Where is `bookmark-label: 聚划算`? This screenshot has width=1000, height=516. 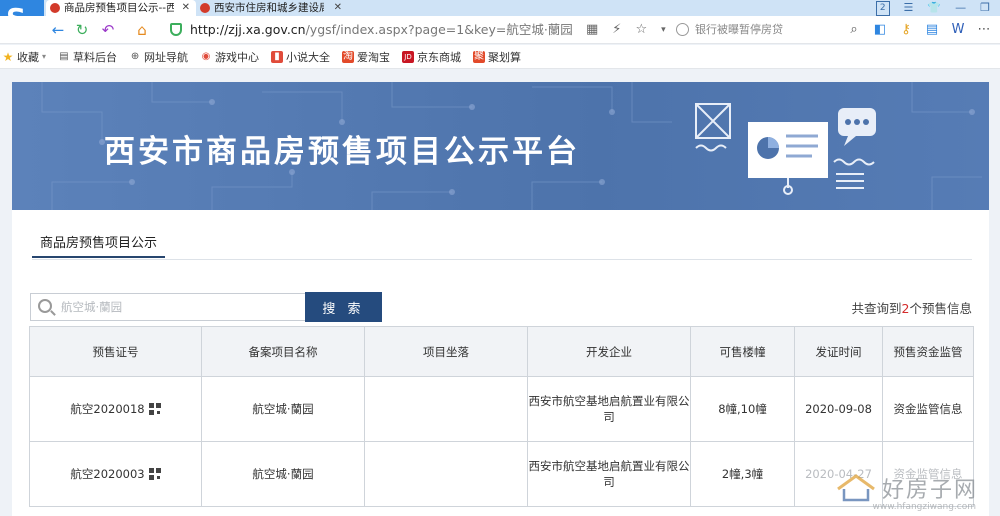 bookmark-label: 聚划算 is located at coordinates (505, 57).